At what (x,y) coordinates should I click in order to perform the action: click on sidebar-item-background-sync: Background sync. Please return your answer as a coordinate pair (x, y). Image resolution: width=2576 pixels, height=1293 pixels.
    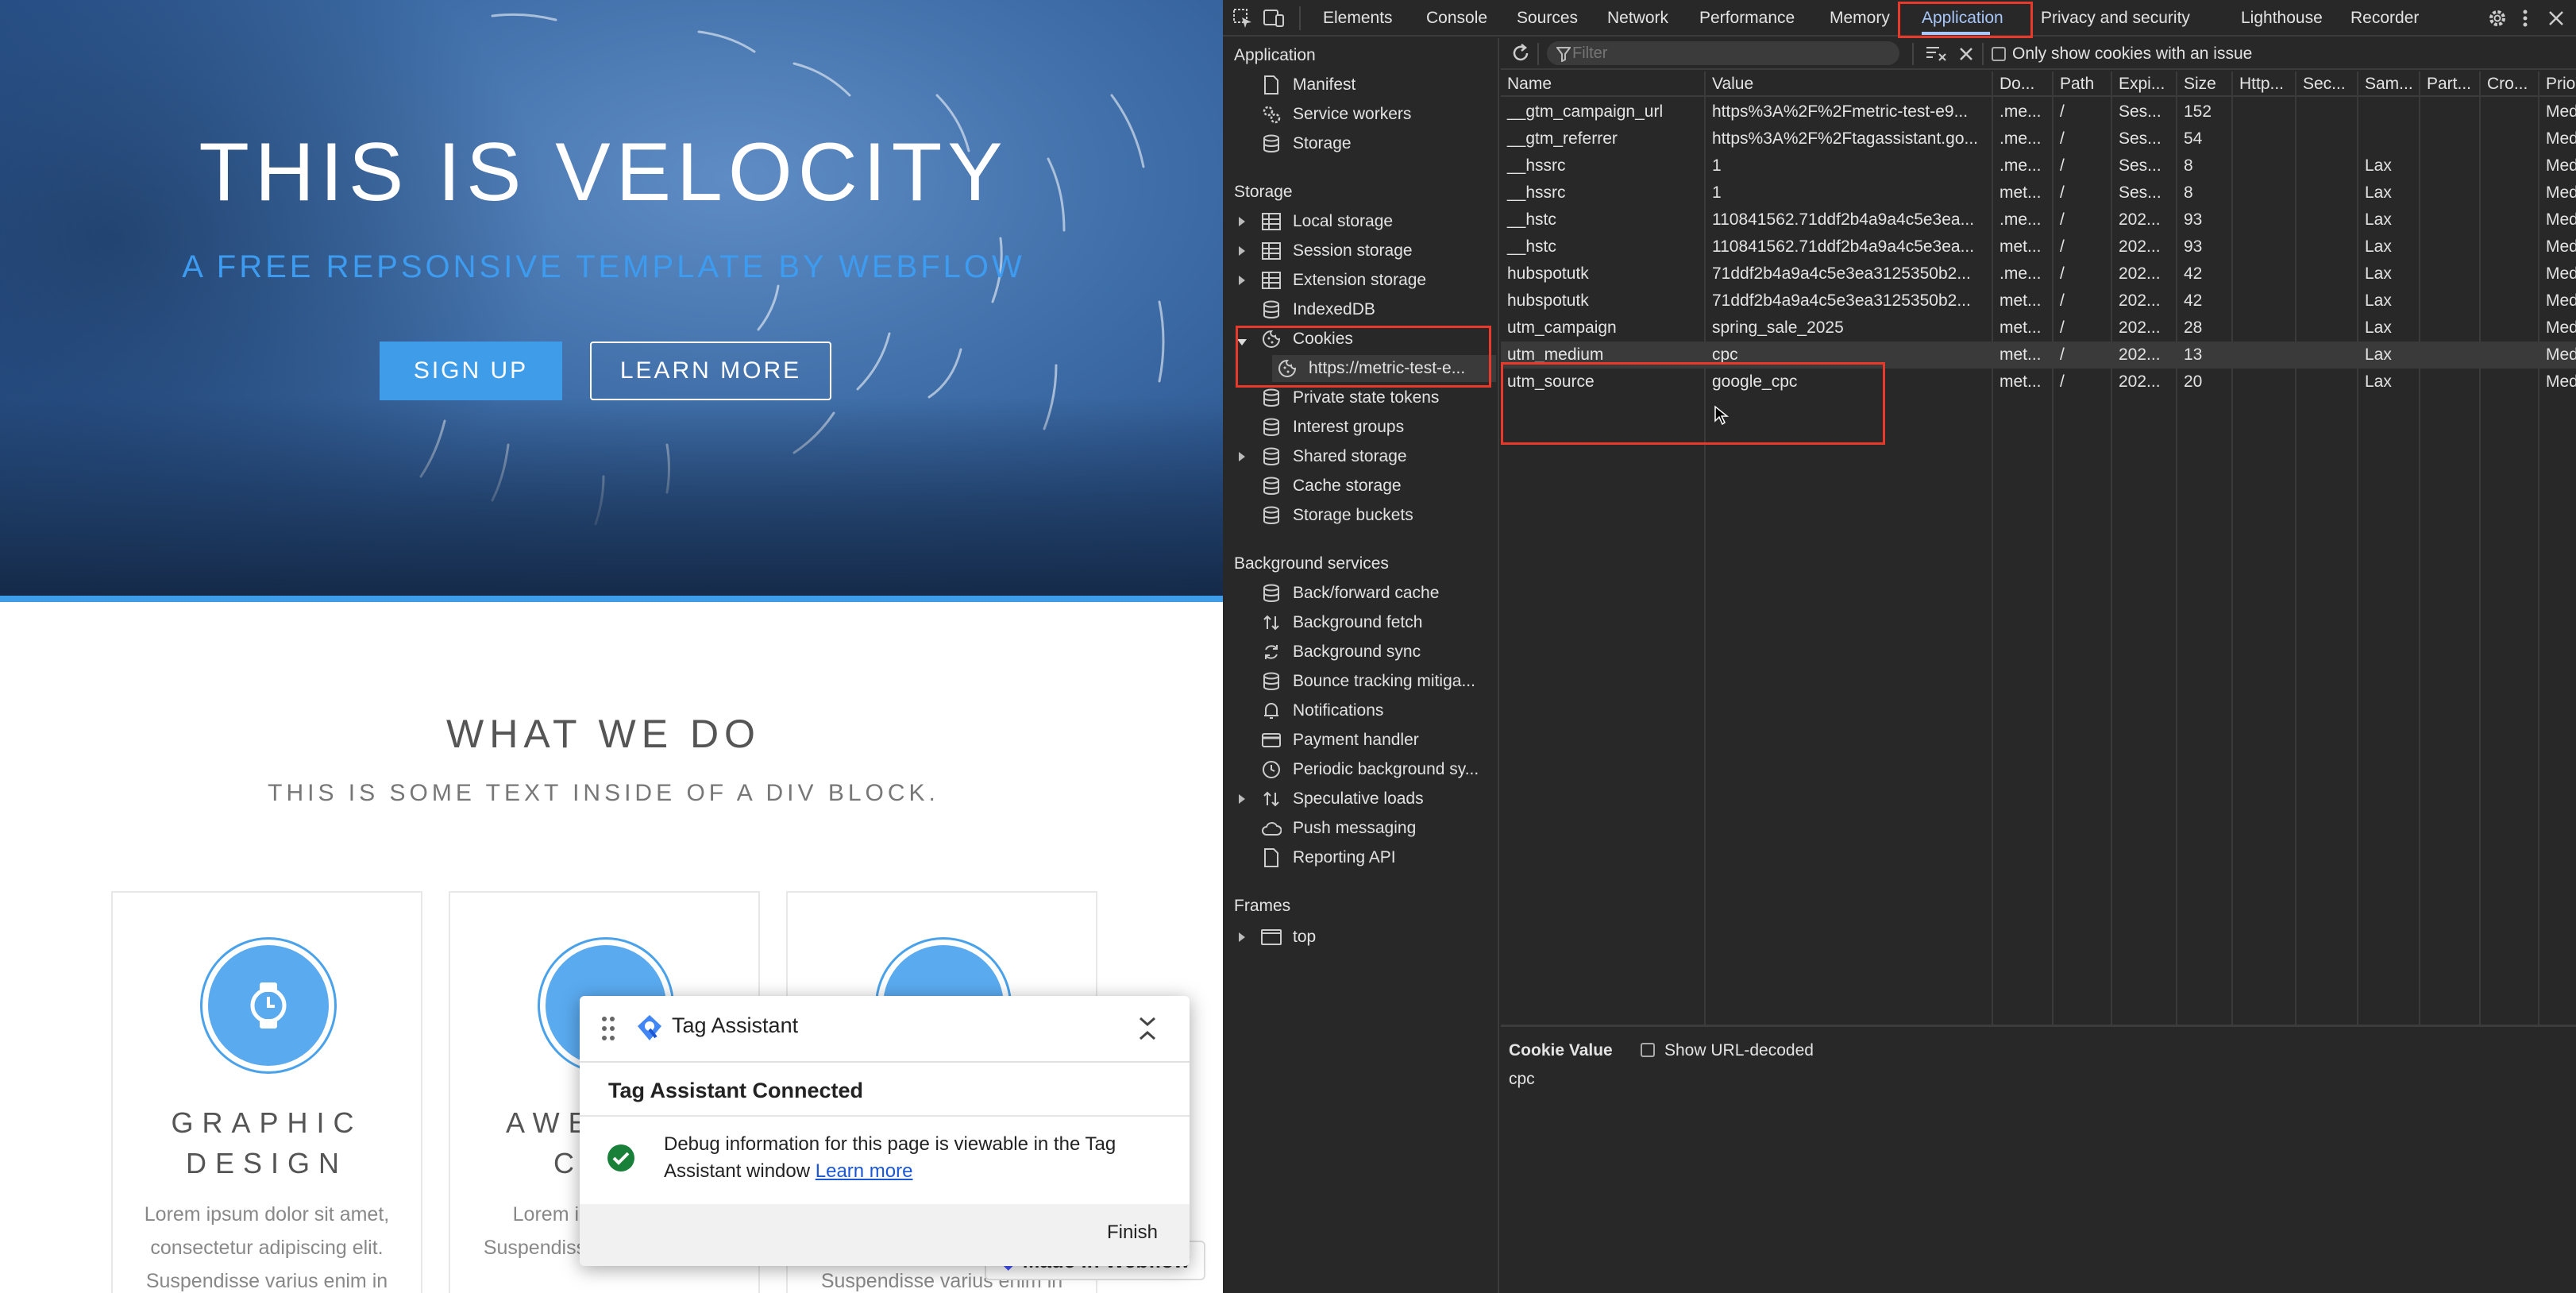
    Looking at the image, I should click on (1378, 652).